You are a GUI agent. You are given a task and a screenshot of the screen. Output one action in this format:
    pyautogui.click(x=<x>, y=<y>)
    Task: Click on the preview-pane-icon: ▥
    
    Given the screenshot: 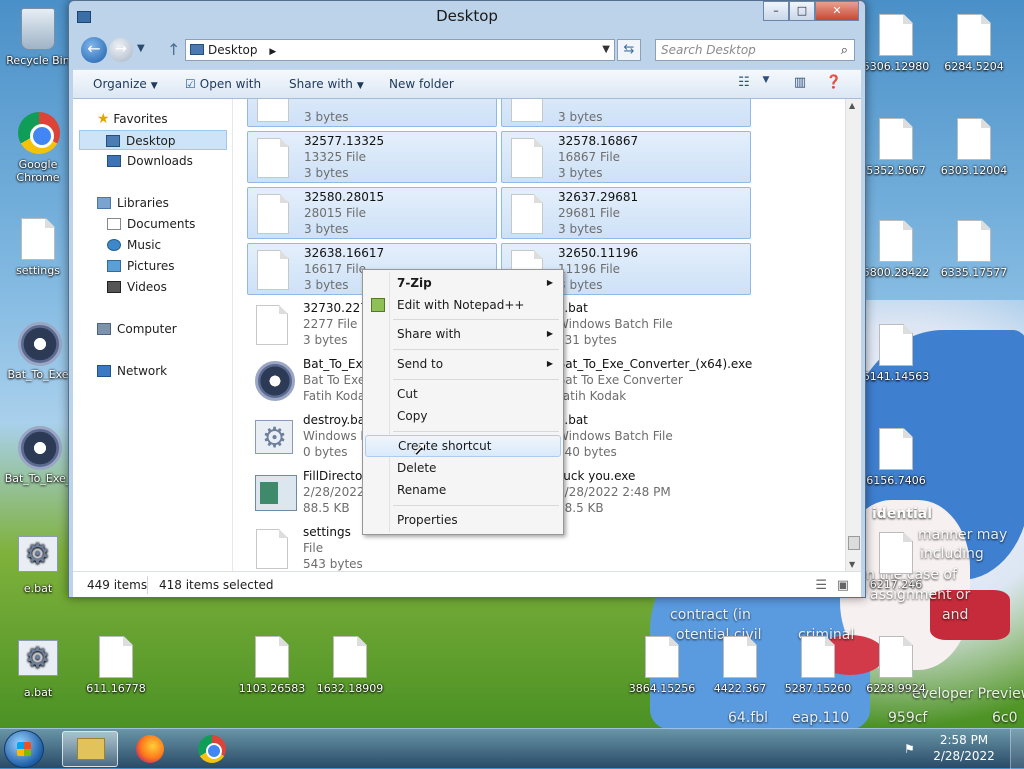 What is the action you would take?
    pyautogui.click(x=800, y=85)
    